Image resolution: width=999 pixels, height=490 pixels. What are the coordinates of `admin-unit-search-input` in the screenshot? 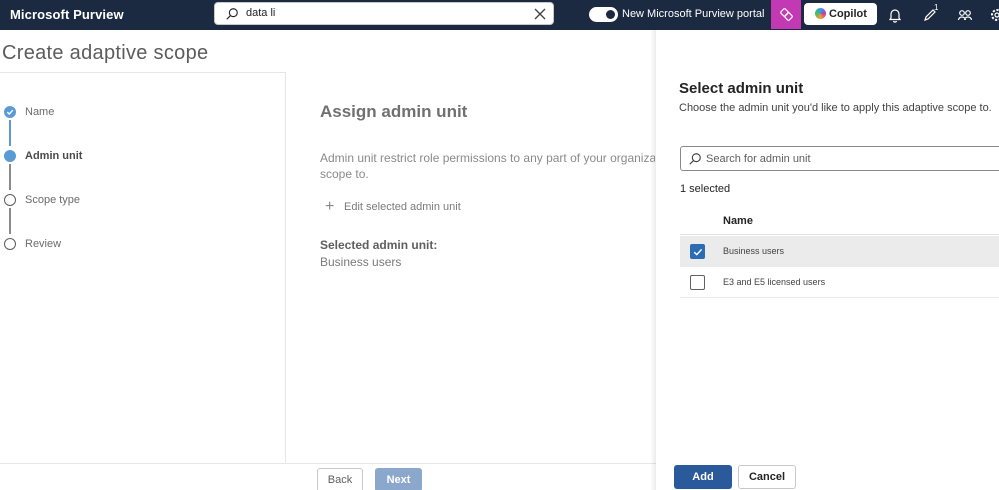 It's located at (846, 158).